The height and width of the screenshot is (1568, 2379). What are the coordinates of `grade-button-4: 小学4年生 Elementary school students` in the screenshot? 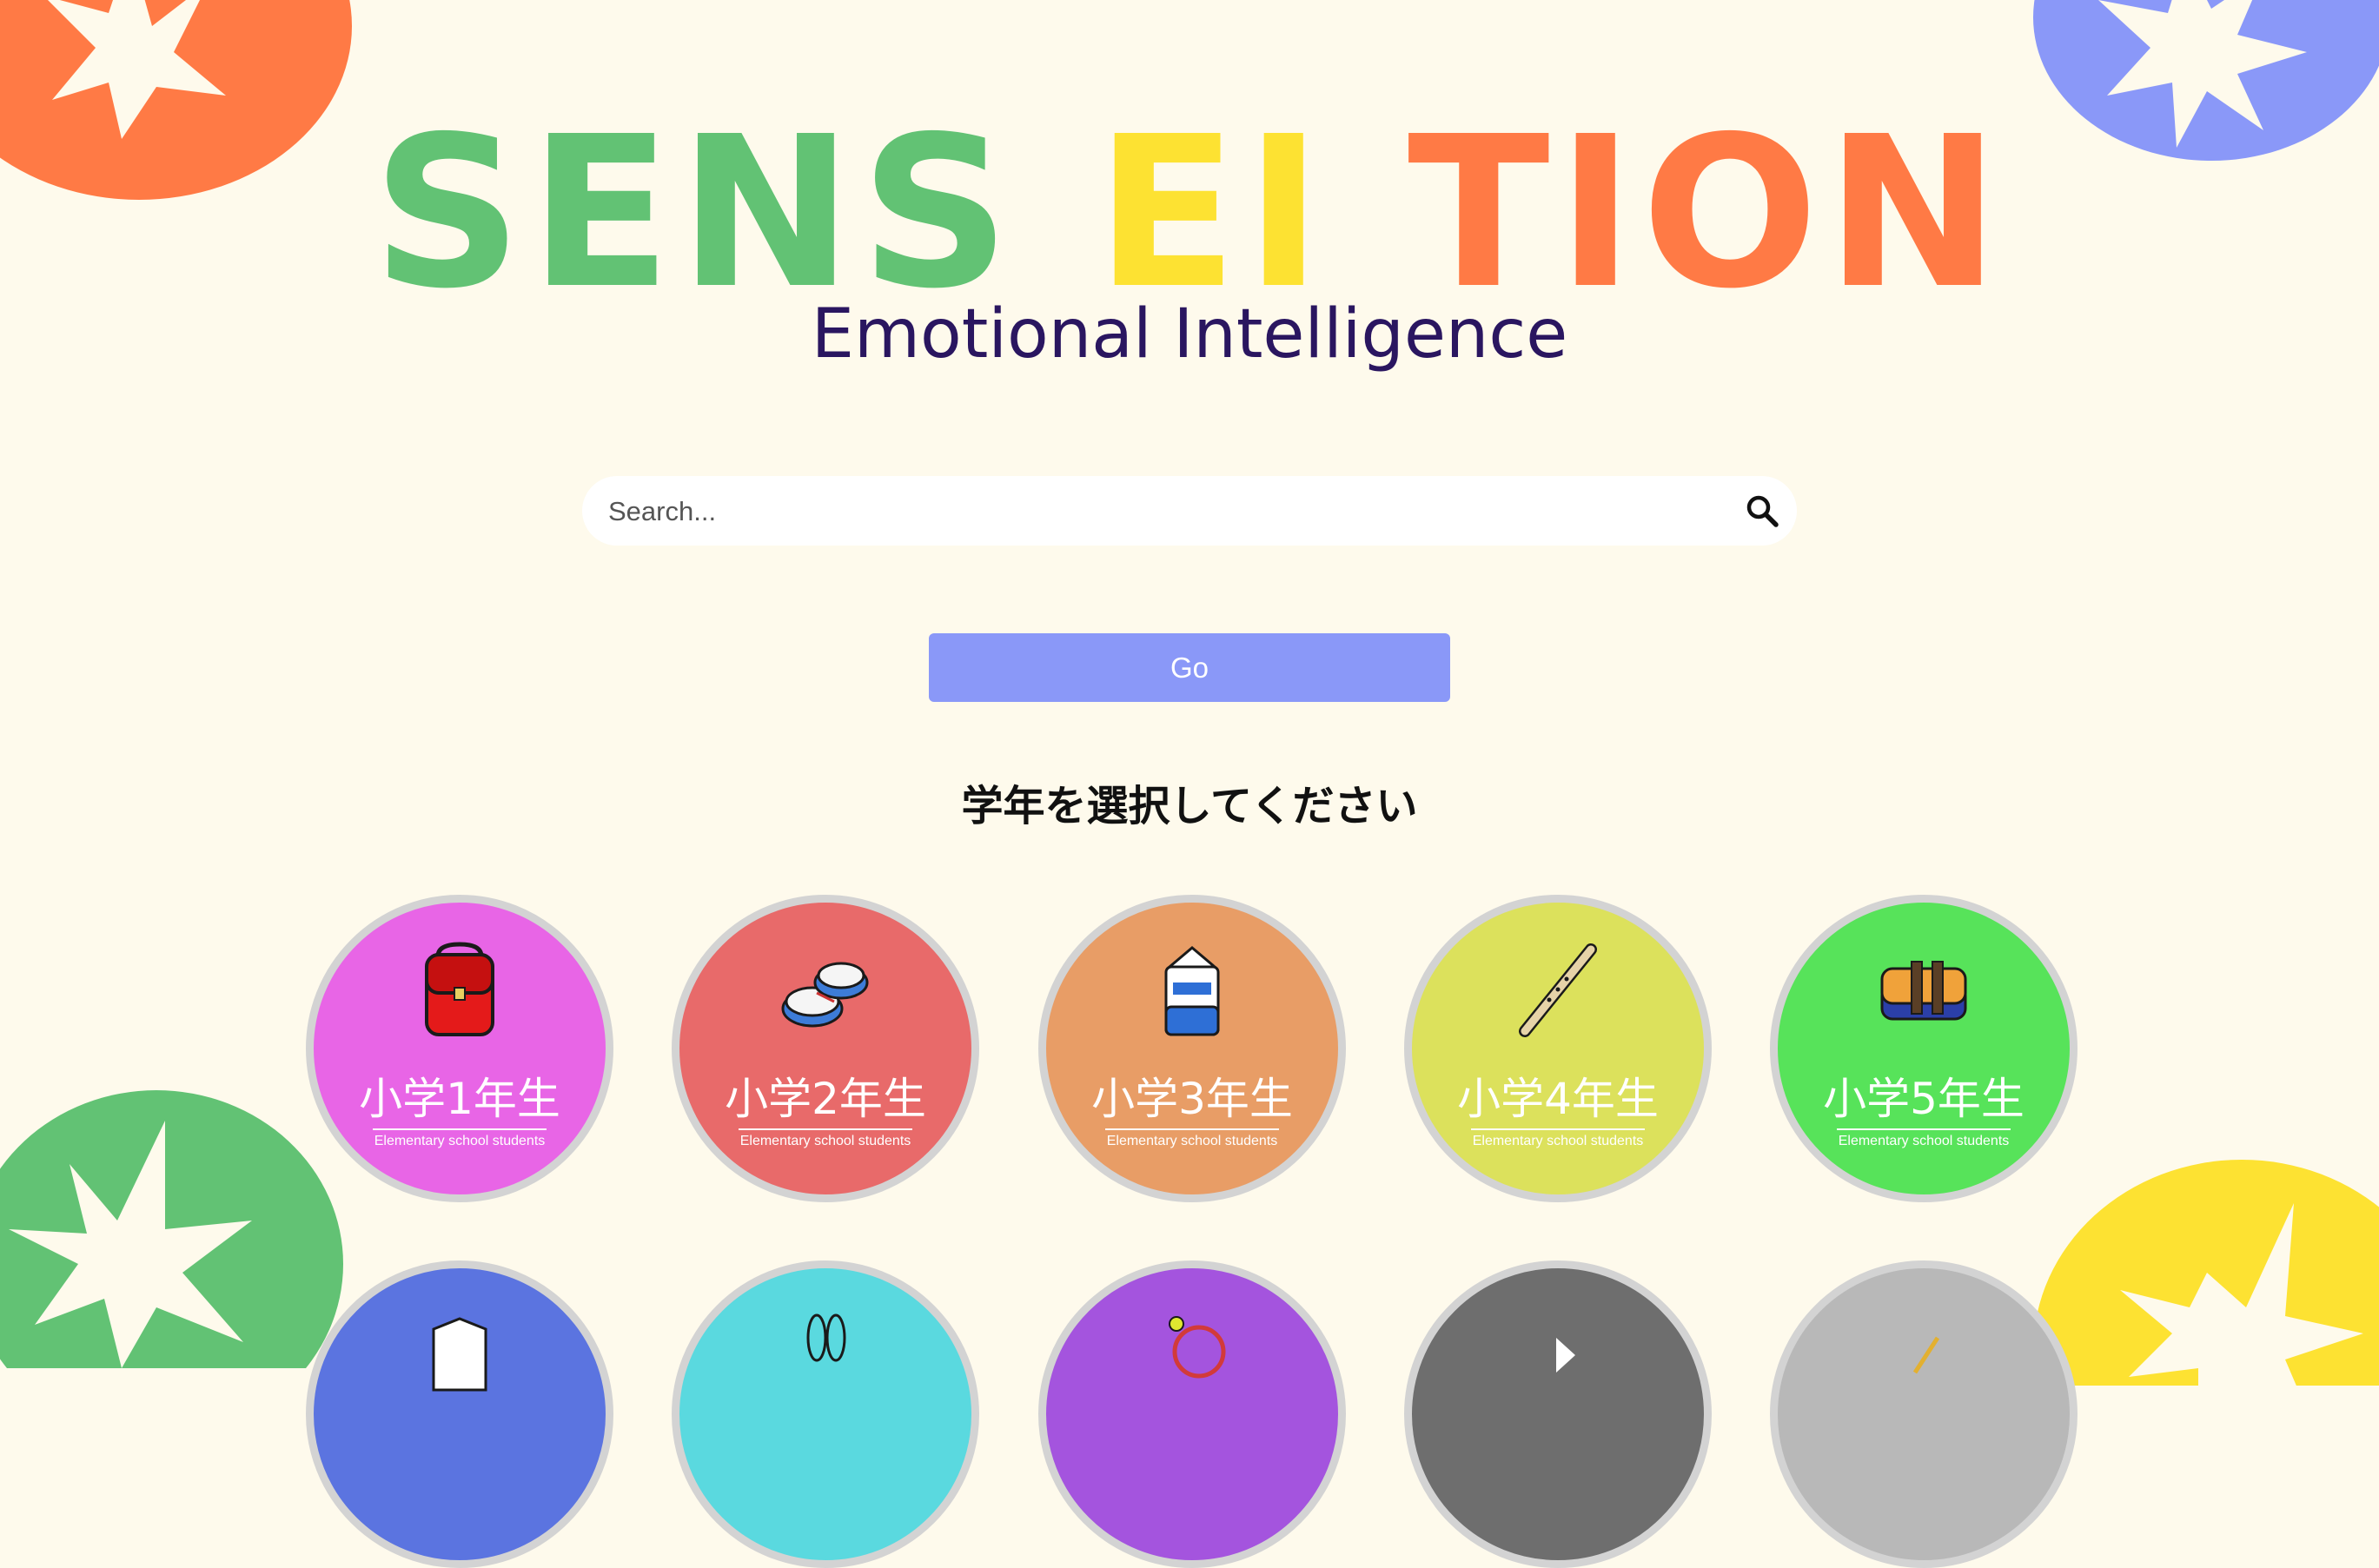 It's located at (1558, 1048).